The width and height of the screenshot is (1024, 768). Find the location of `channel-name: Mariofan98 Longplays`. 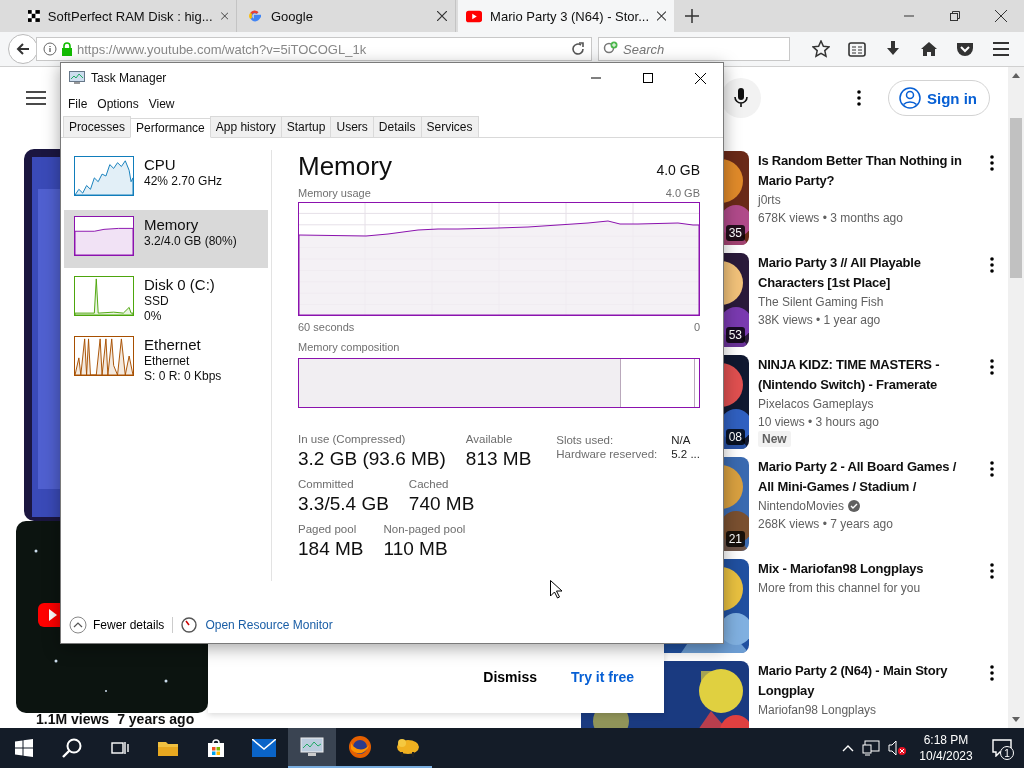

channel-name: Mariofan98 Longplays is located at coordinates (817, 710).